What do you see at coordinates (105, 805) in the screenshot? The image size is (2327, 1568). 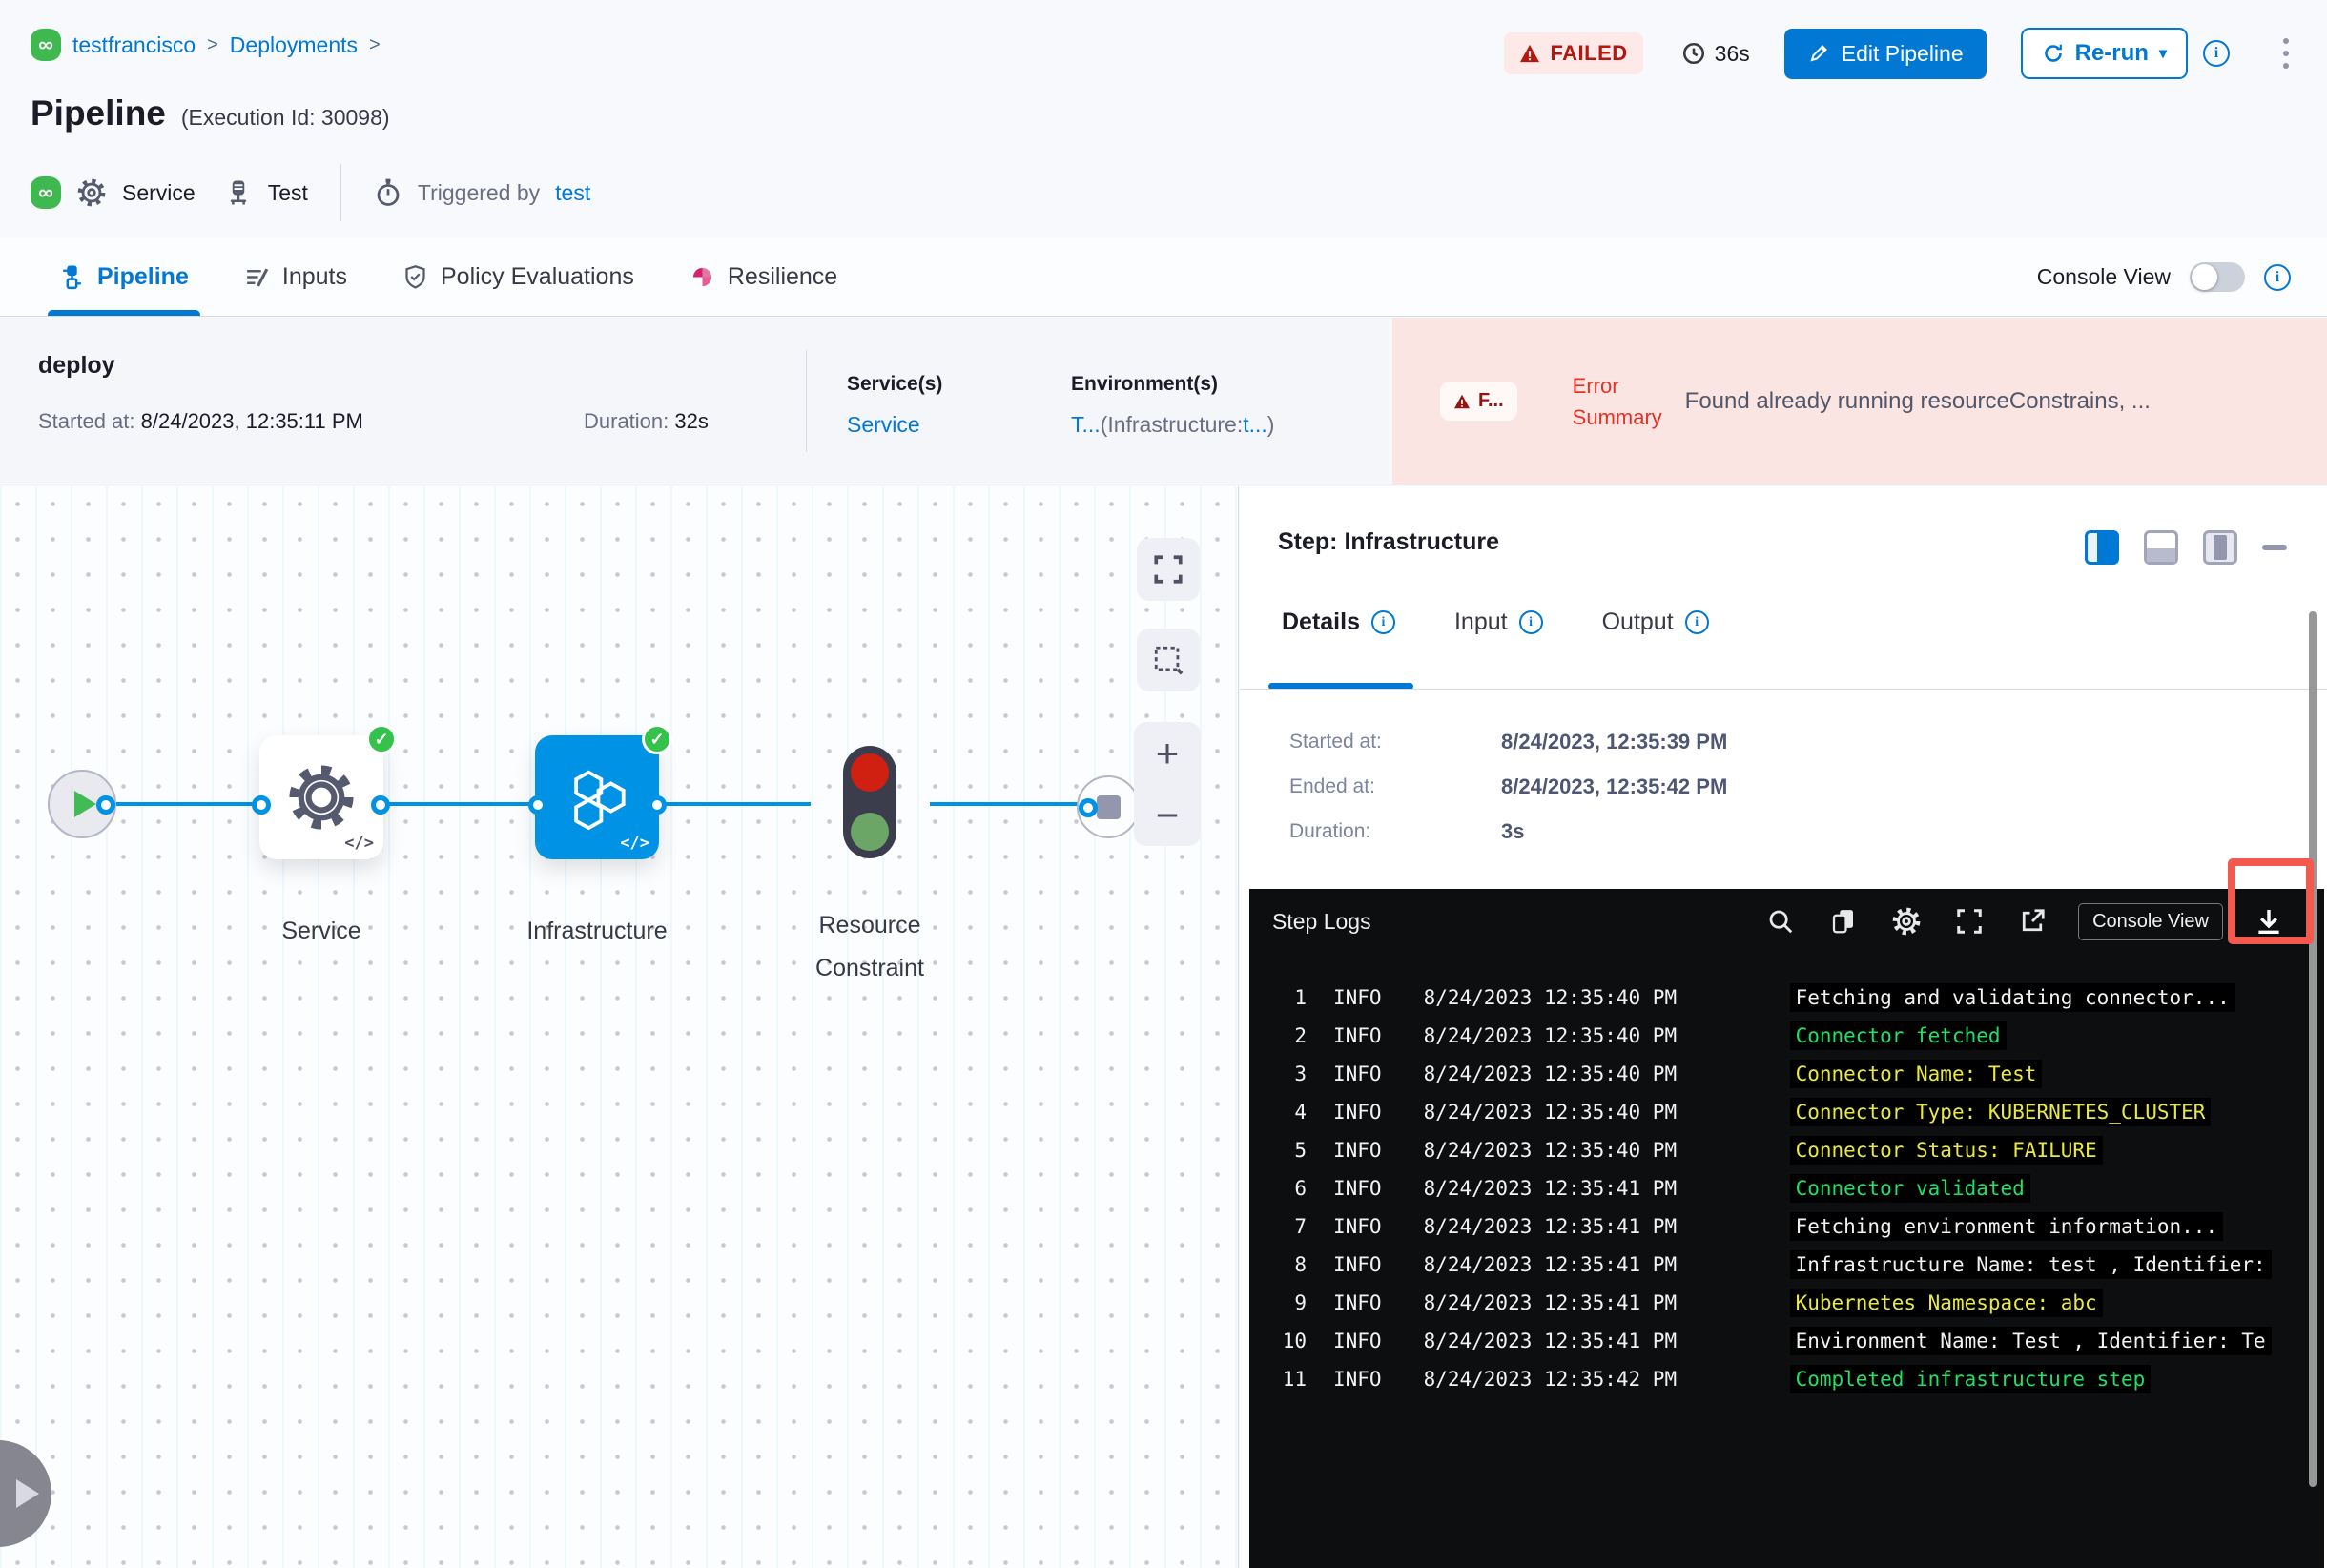 I see `edge-port` at bounding box center [105, 805].